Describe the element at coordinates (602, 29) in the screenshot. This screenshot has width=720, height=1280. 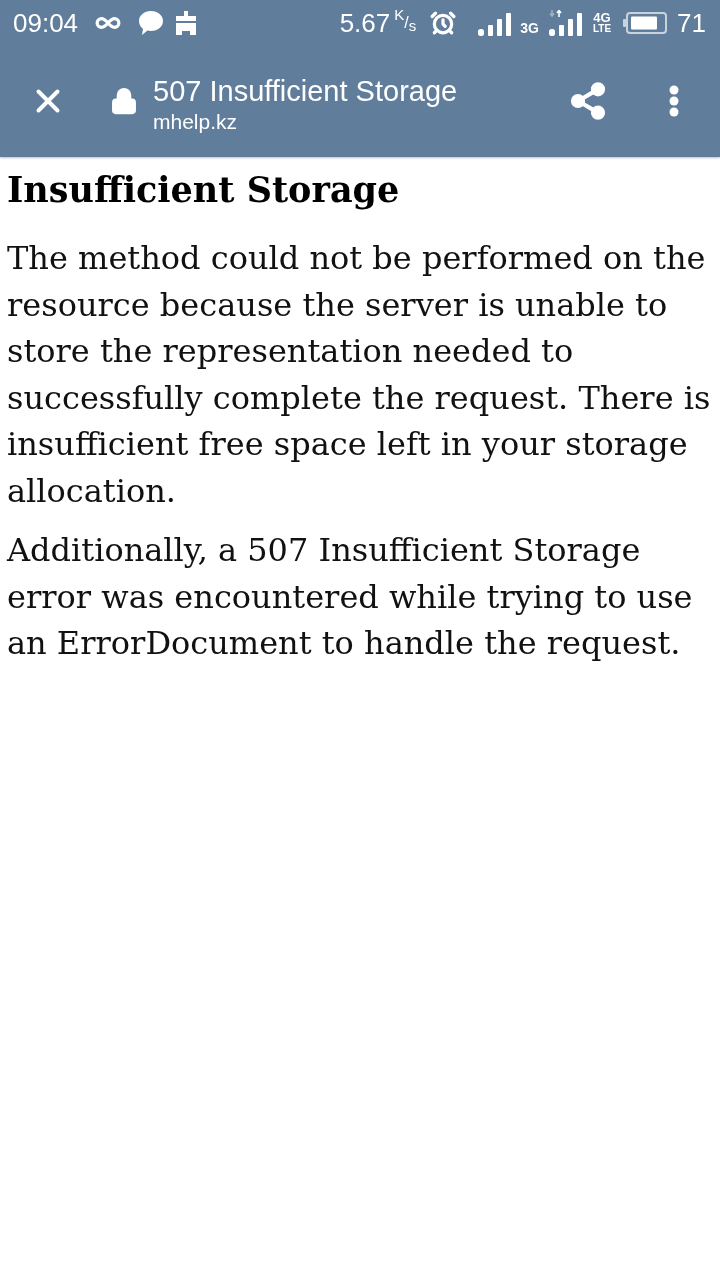
I see `network-type: LTE` at that location.